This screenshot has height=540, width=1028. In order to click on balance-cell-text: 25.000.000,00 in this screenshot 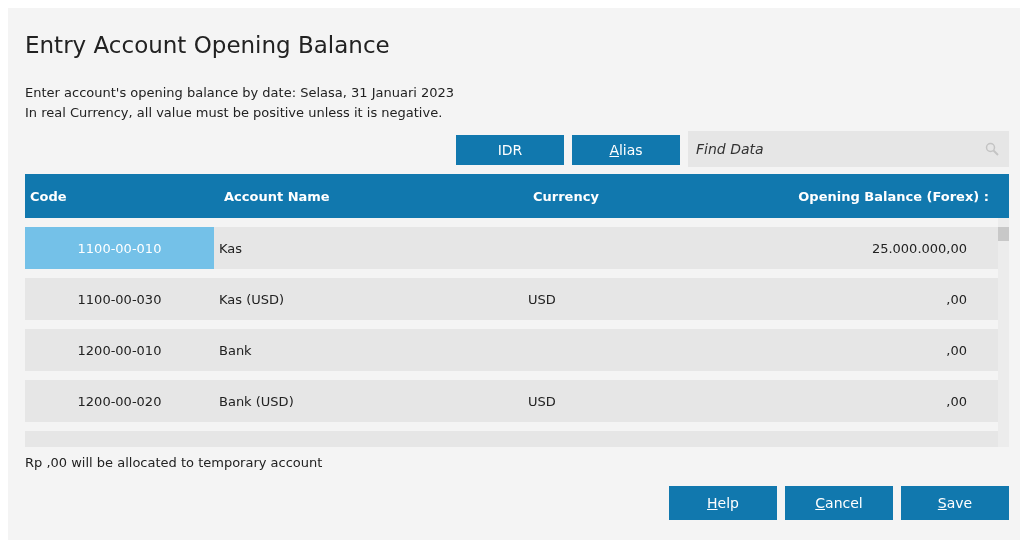, I will do `click(919, 248)`.